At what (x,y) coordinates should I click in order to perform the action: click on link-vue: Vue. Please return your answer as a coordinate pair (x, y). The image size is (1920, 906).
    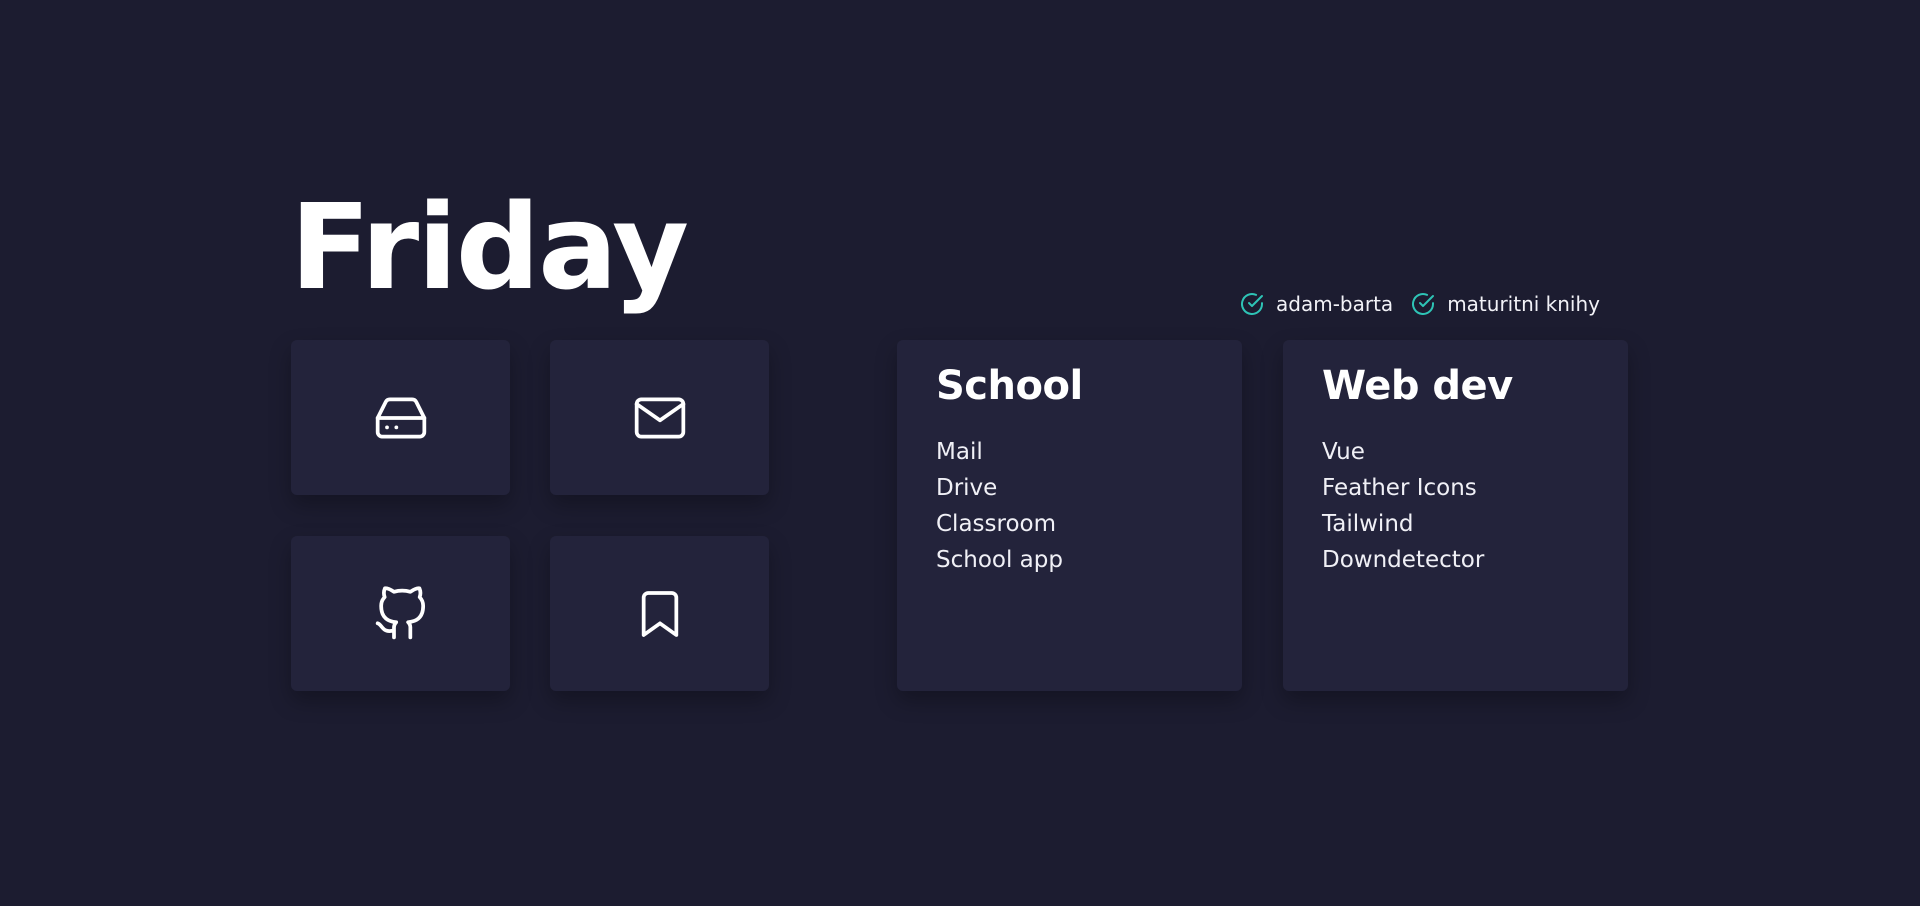
    Looking at the image, I should click on (1343, 452).